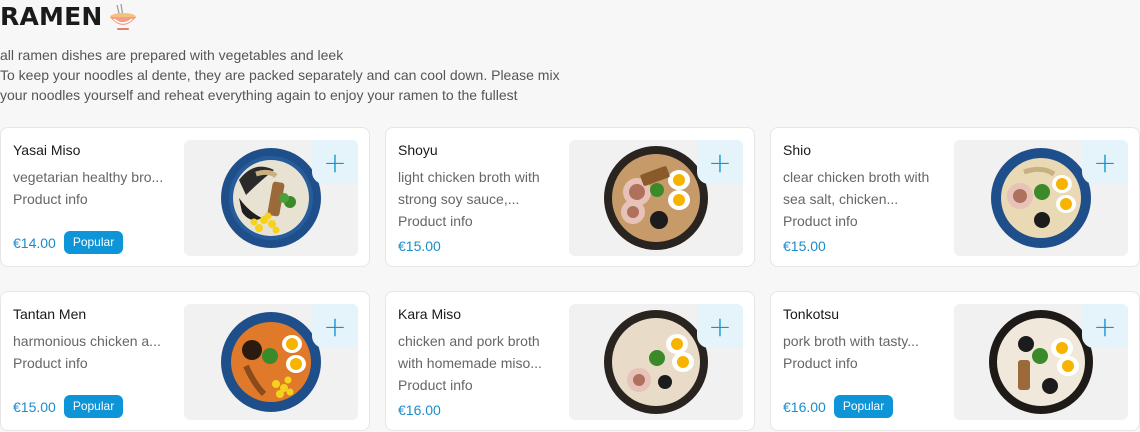  I want to click on price-row: €16.00 Popular, so click(838, 406).